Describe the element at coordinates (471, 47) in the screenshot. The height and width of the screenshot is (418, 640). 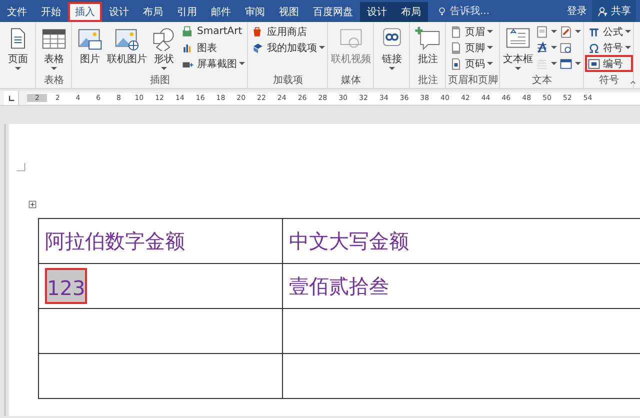
I see `ribbon-button: 页脚` at that location.